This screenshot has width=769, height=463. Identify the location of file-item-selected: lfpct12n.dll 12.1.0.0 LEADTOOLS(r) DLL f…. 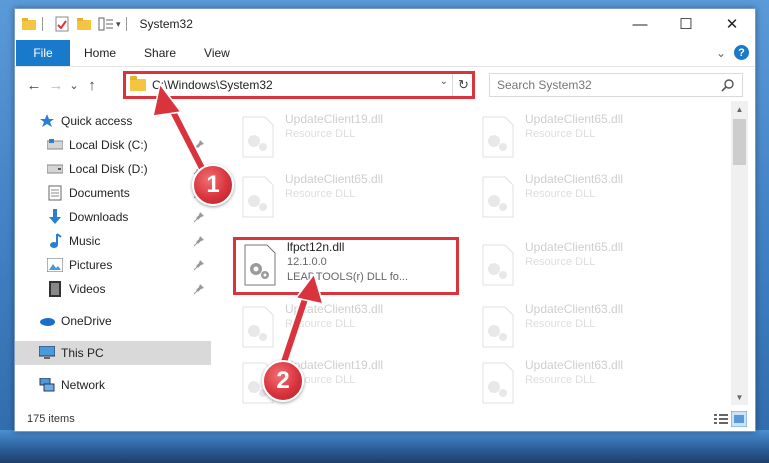
(348, 267).